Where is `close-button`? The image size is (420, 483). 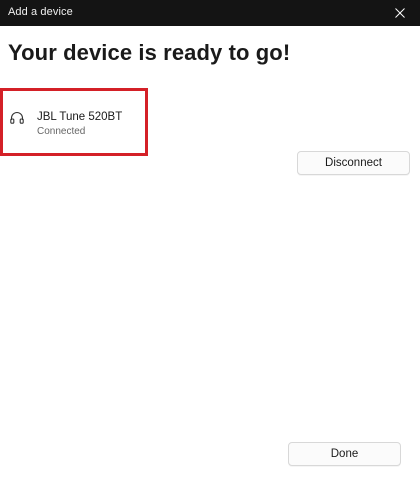
close-button is located at coordinates (400, 13).